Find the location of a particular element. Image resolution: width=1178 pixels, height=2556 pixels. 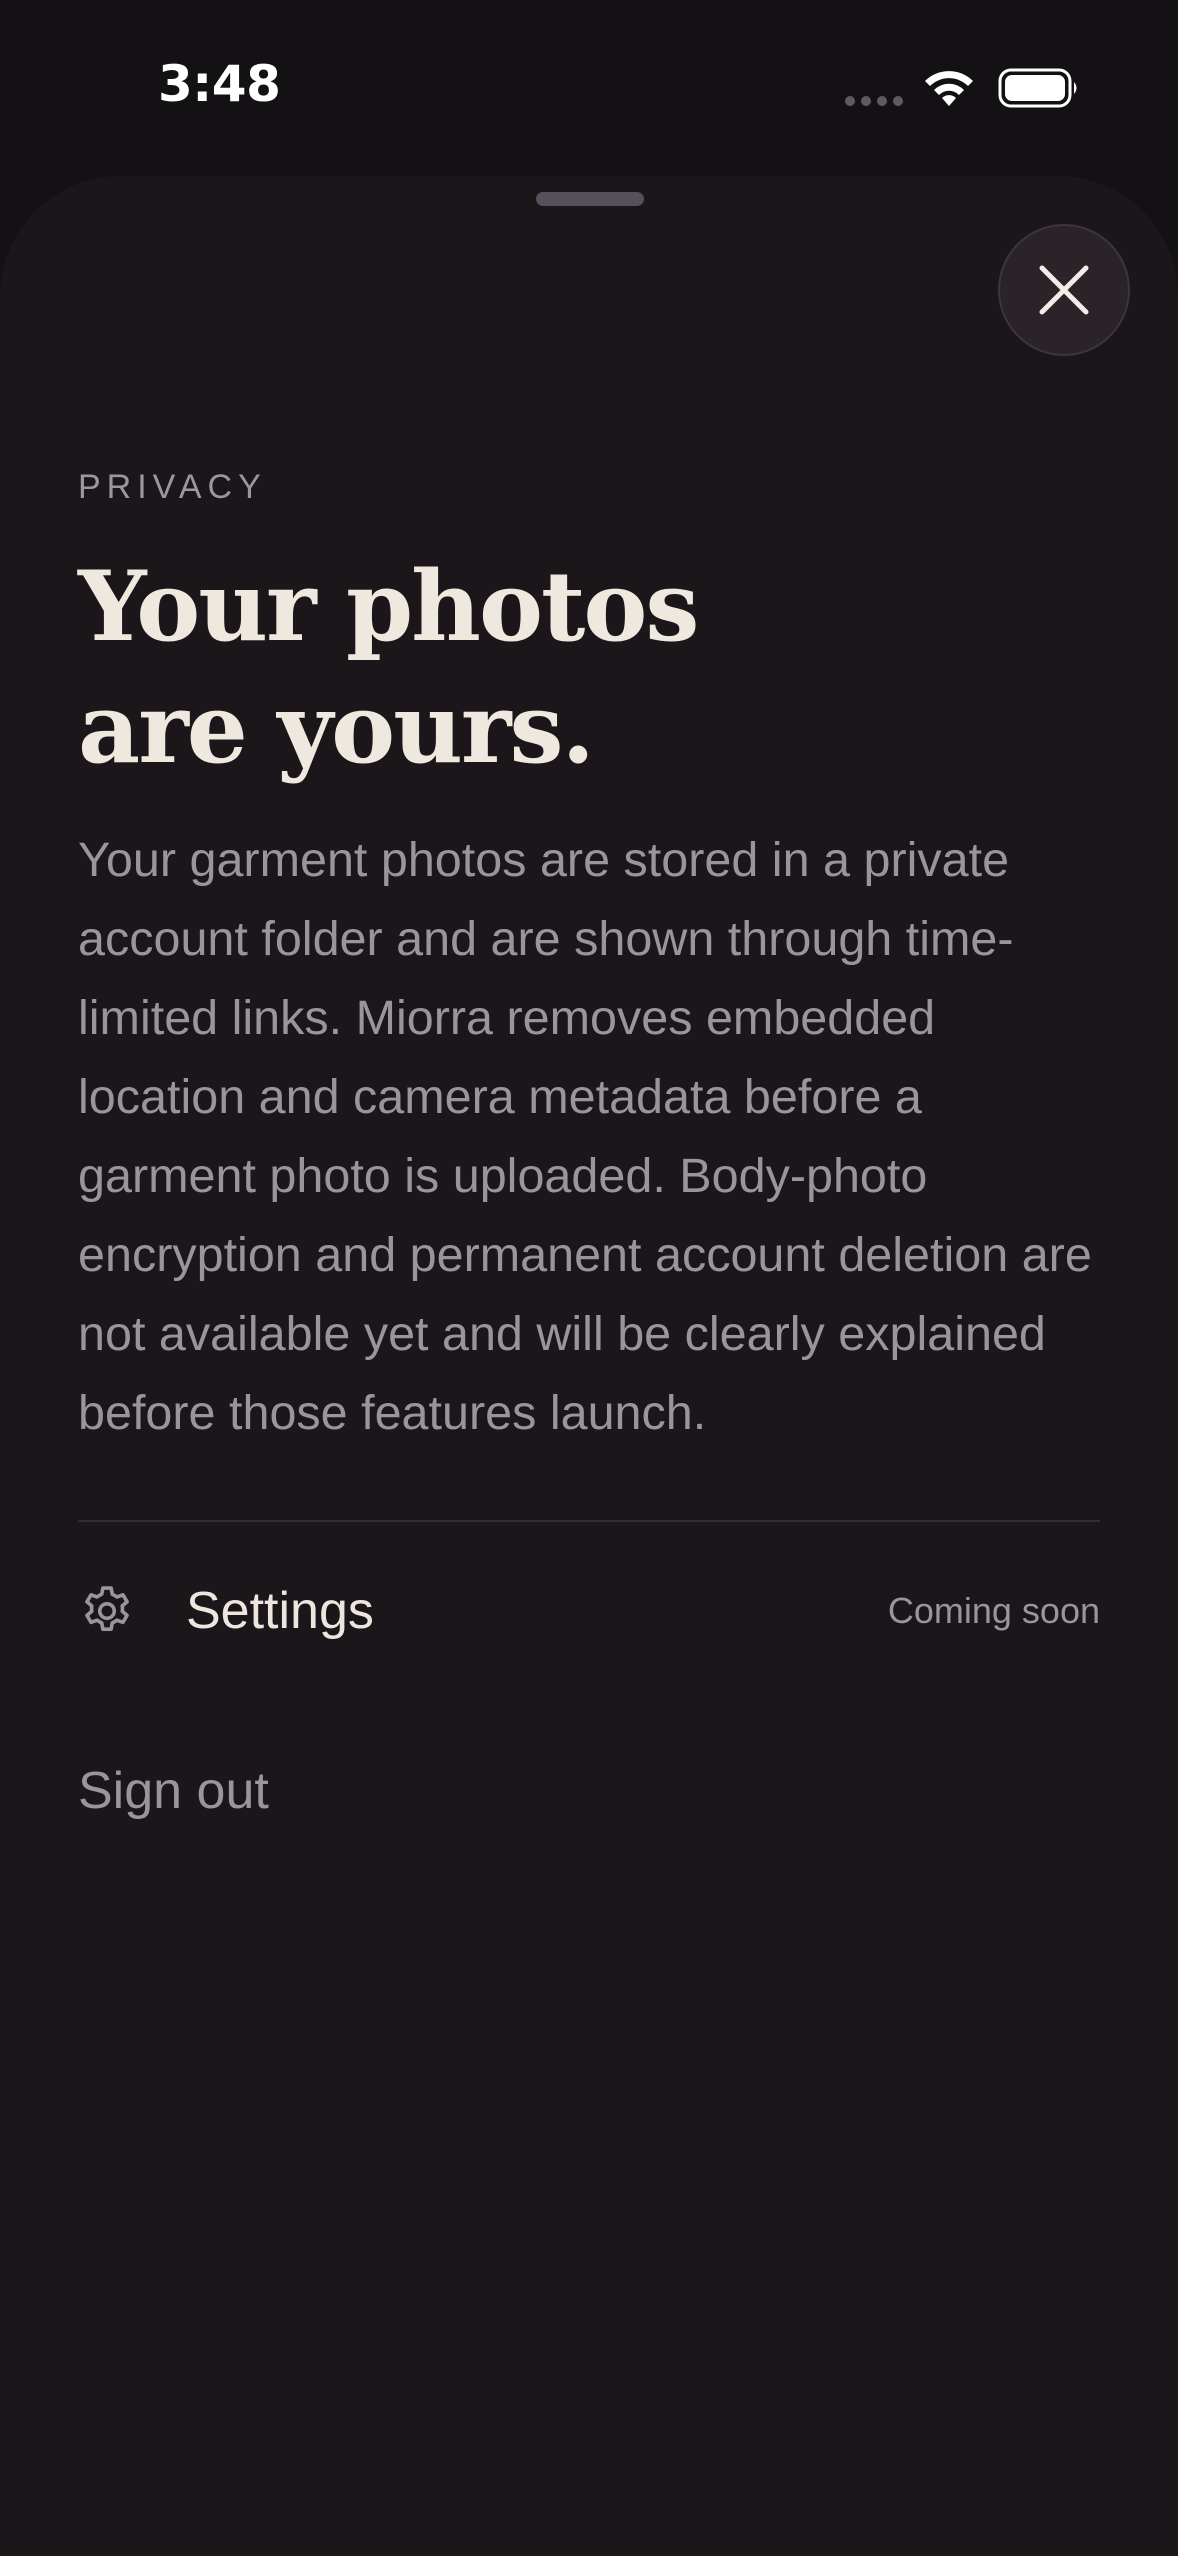

battery-icon is located at coordinates (1037, 88).